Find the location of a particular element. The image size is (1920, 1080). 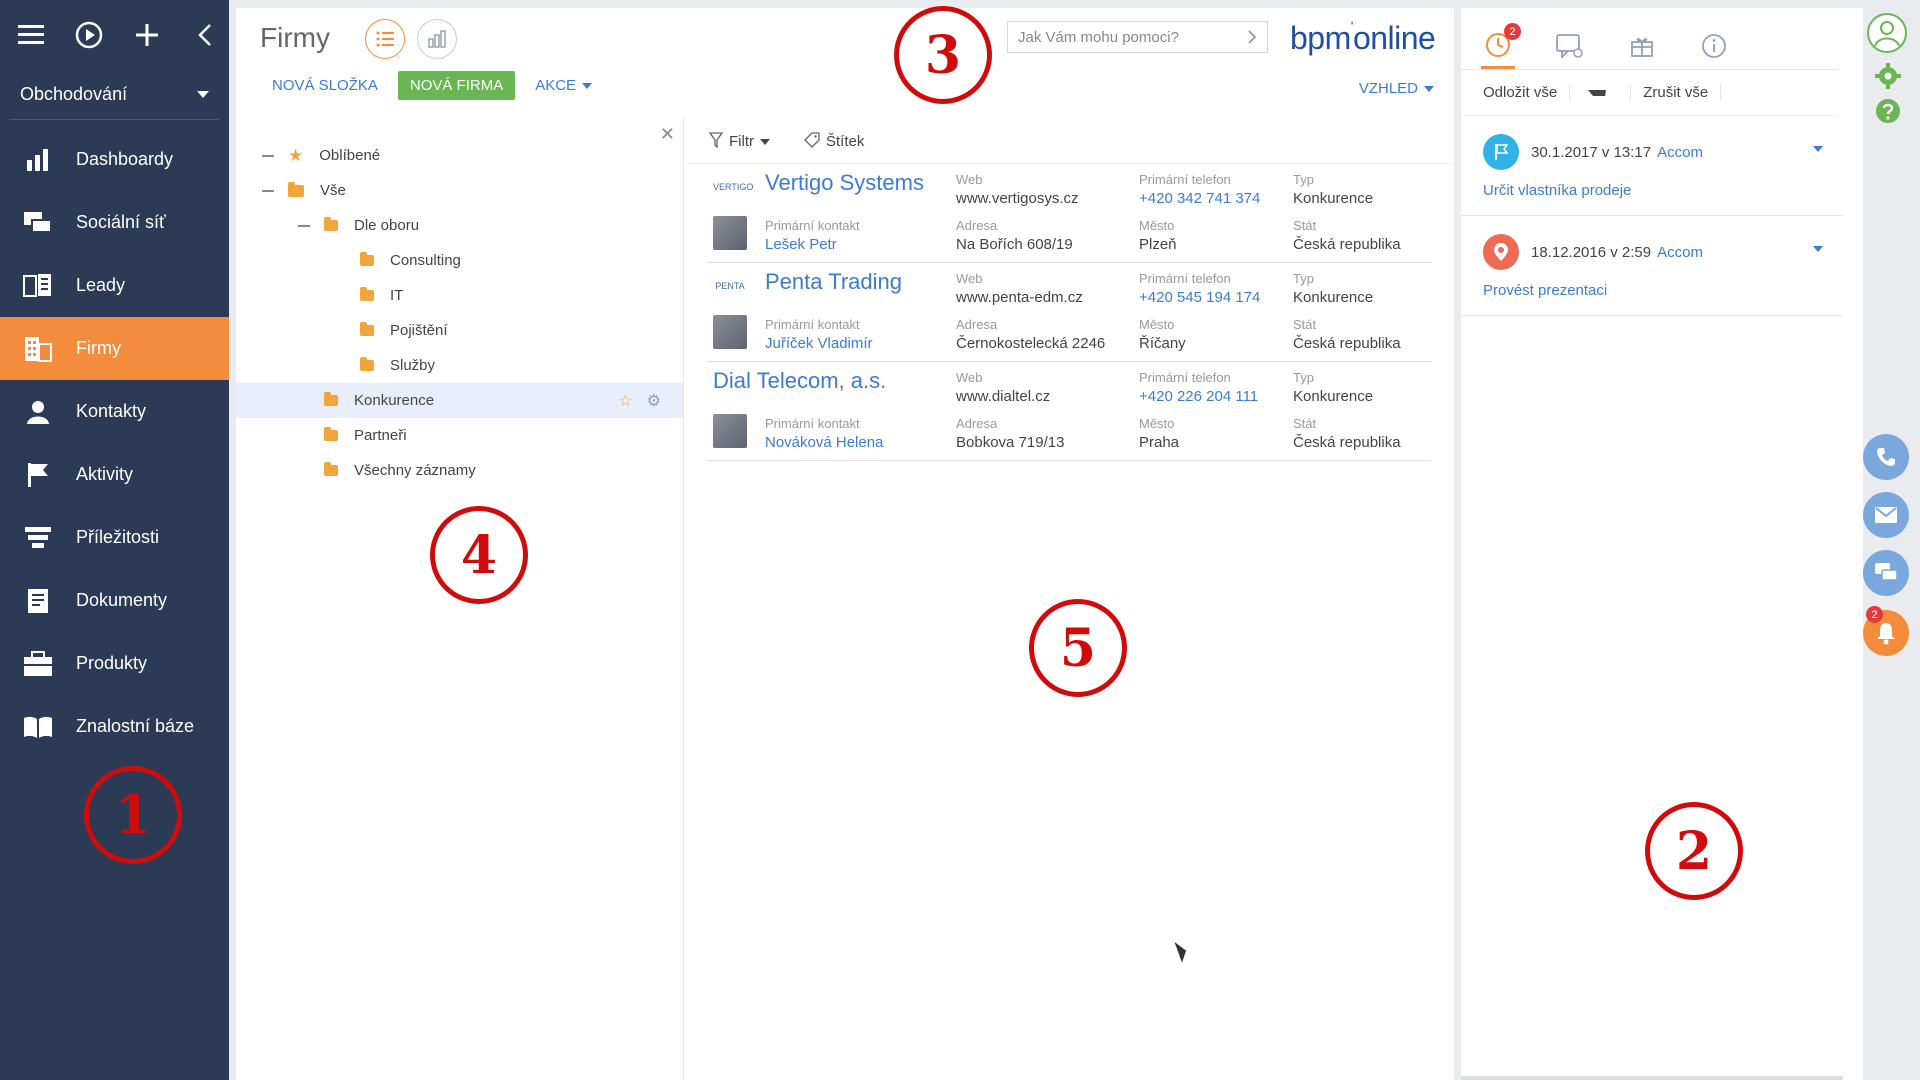

profile-icon is located at coordinates (1887, 35).